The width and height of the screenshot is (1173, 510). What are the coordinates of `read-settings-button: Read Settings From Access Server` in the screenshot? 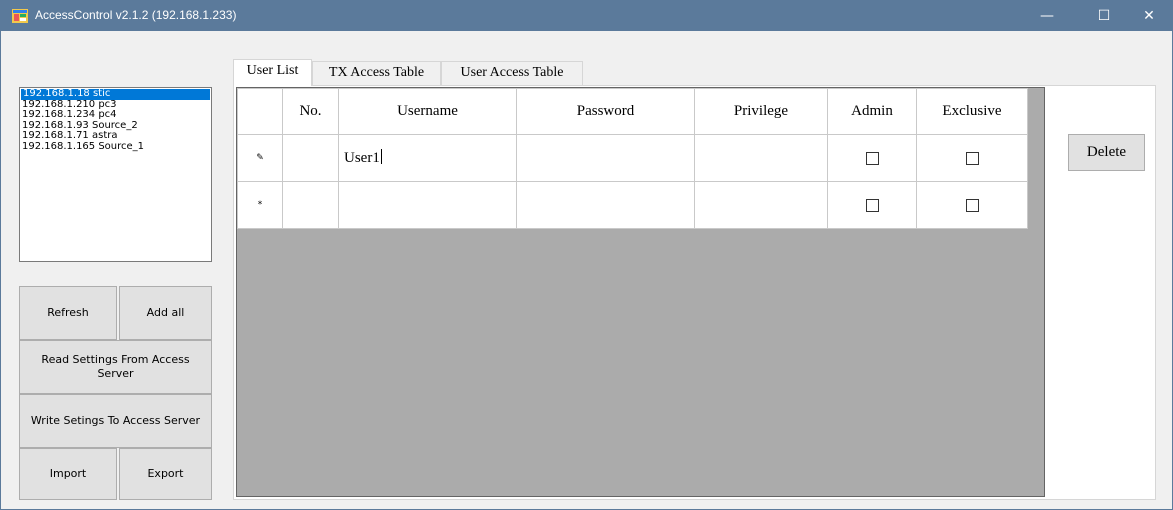 It's located at (115, 367).